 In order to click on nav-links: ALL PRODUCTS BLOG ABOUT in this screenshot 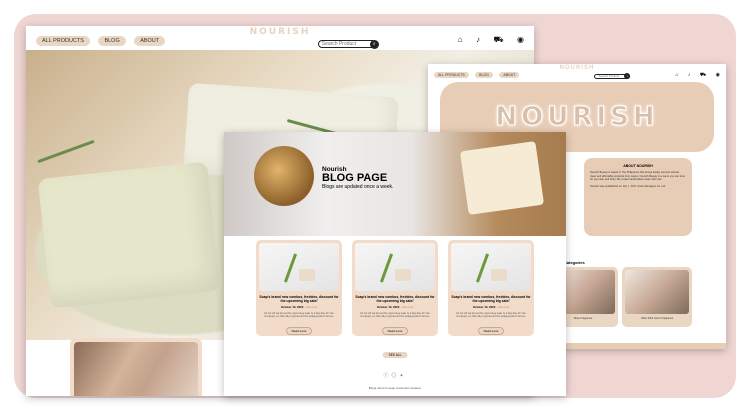, I will do `click(102, 38)`.